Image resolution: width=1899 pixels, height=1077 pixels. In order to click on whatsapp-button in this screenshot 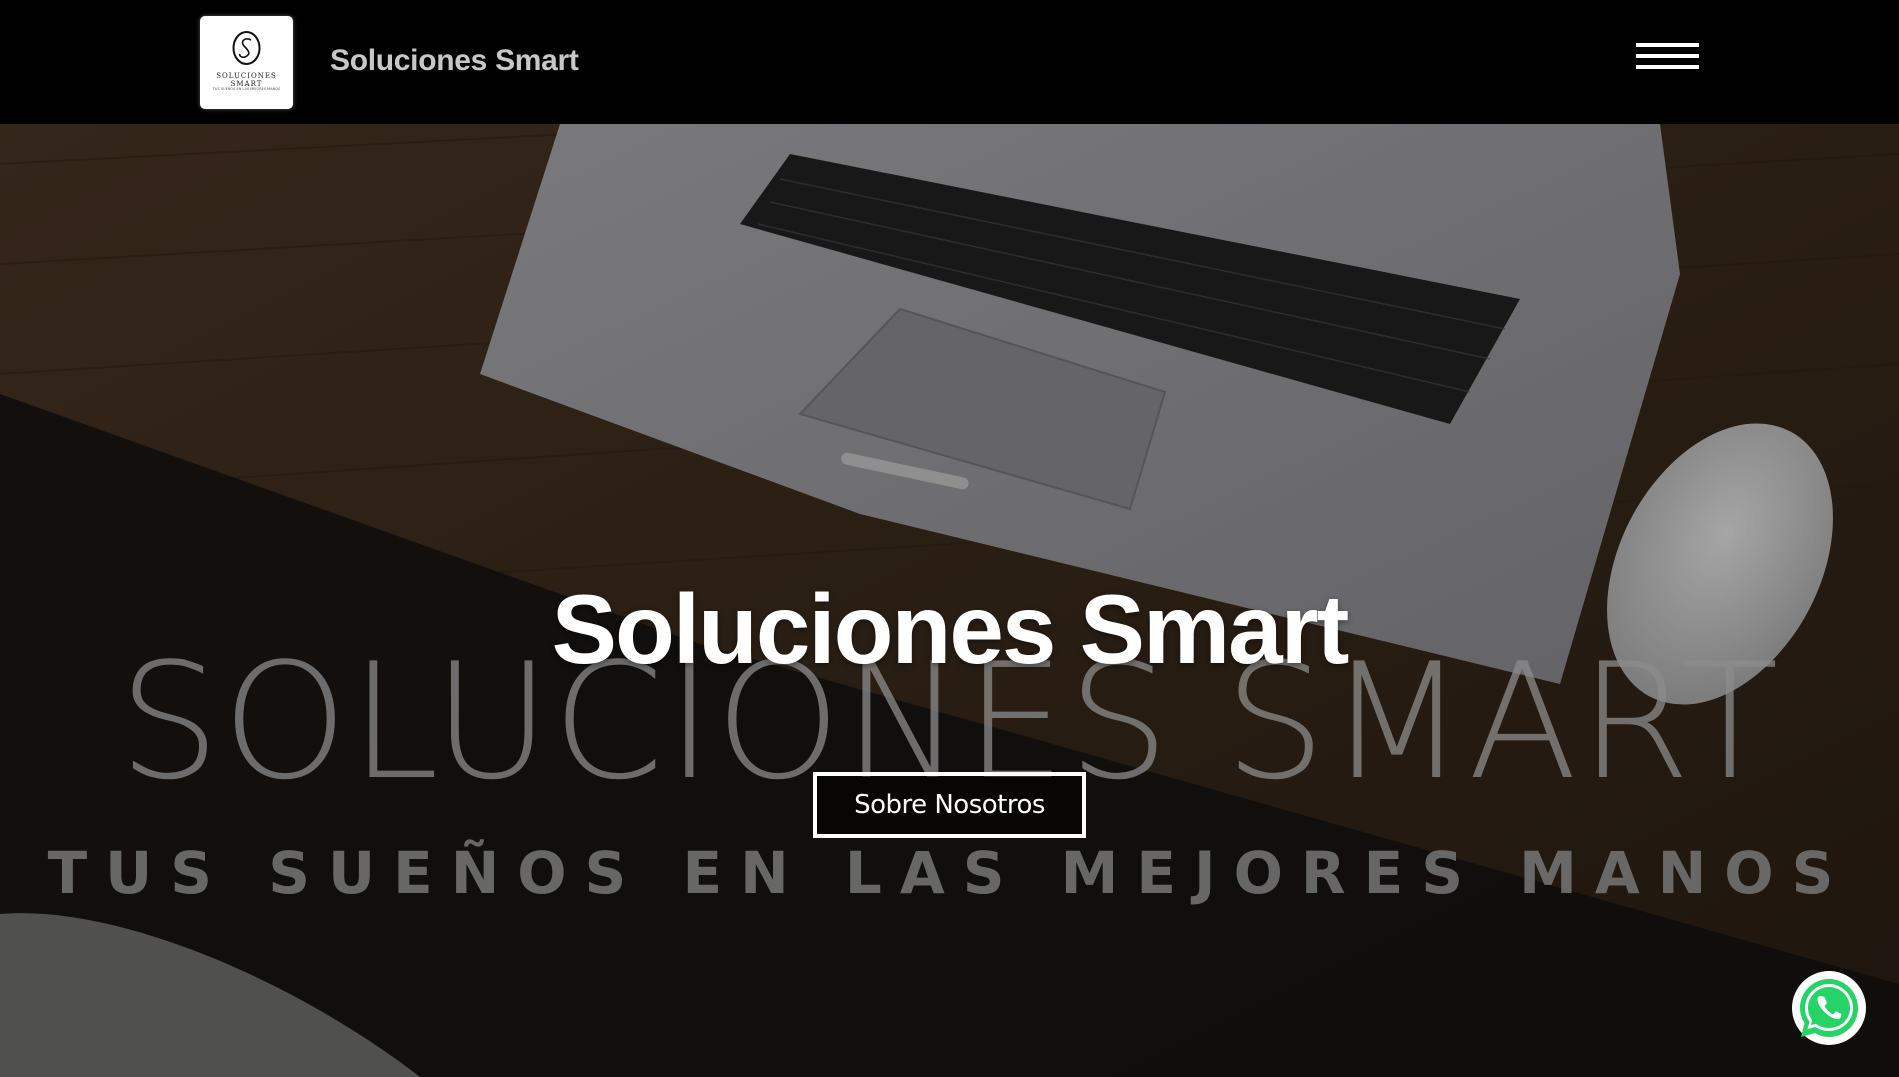, I will do `click(1829, 1008)`.